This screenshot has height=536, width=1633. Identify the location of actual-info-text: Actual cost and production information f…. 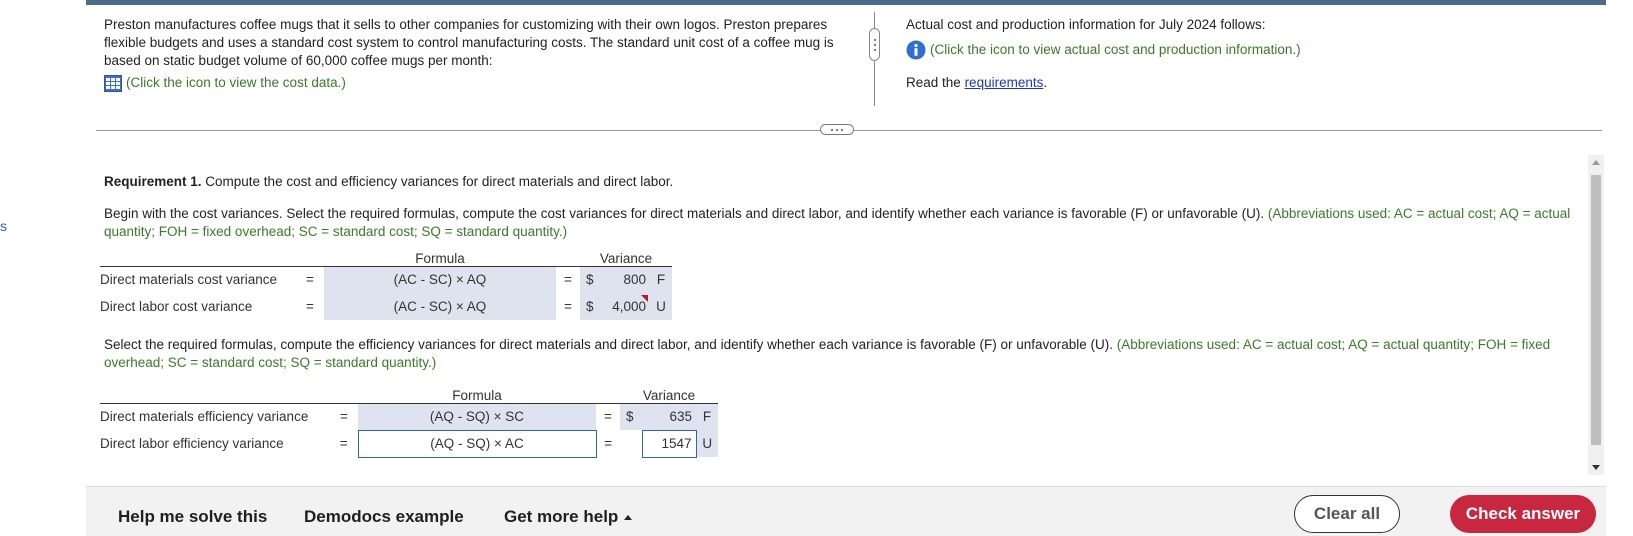
(1086, 24).